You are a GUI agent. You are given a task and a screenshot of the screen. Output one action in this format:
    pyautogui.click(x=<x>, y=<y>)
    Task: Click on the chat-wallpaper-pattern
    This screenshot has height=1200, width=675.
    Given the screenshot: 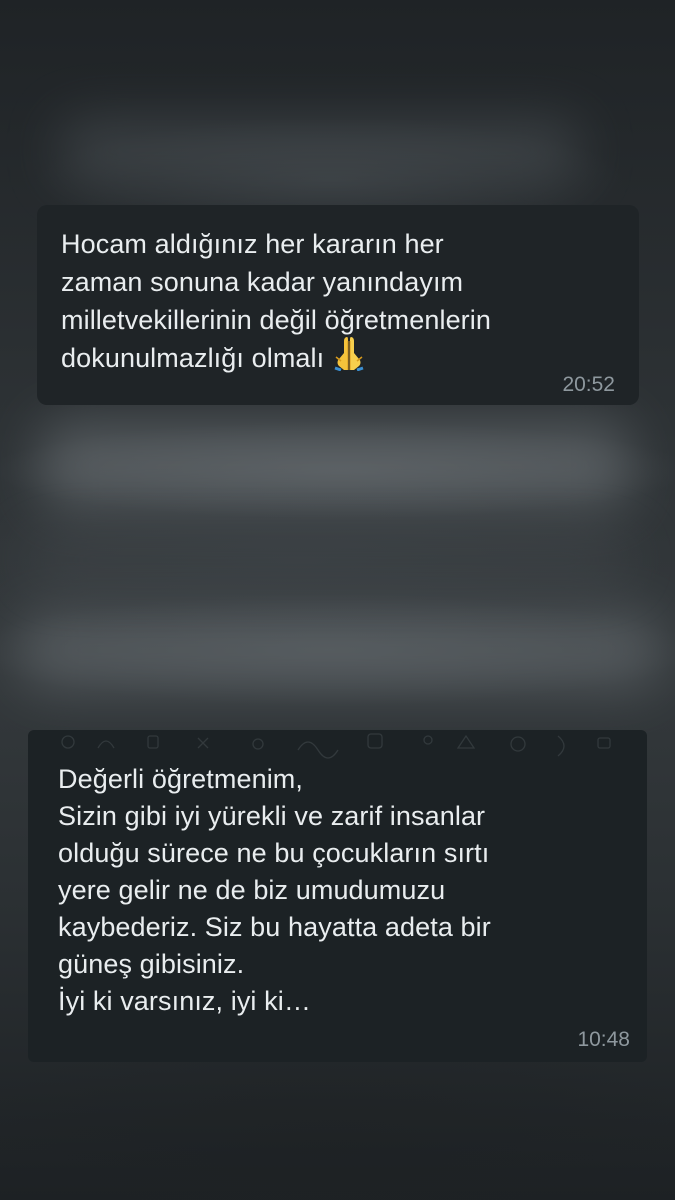 What is the action you would take?
    pyautogui.click(x=336, y=746)
    